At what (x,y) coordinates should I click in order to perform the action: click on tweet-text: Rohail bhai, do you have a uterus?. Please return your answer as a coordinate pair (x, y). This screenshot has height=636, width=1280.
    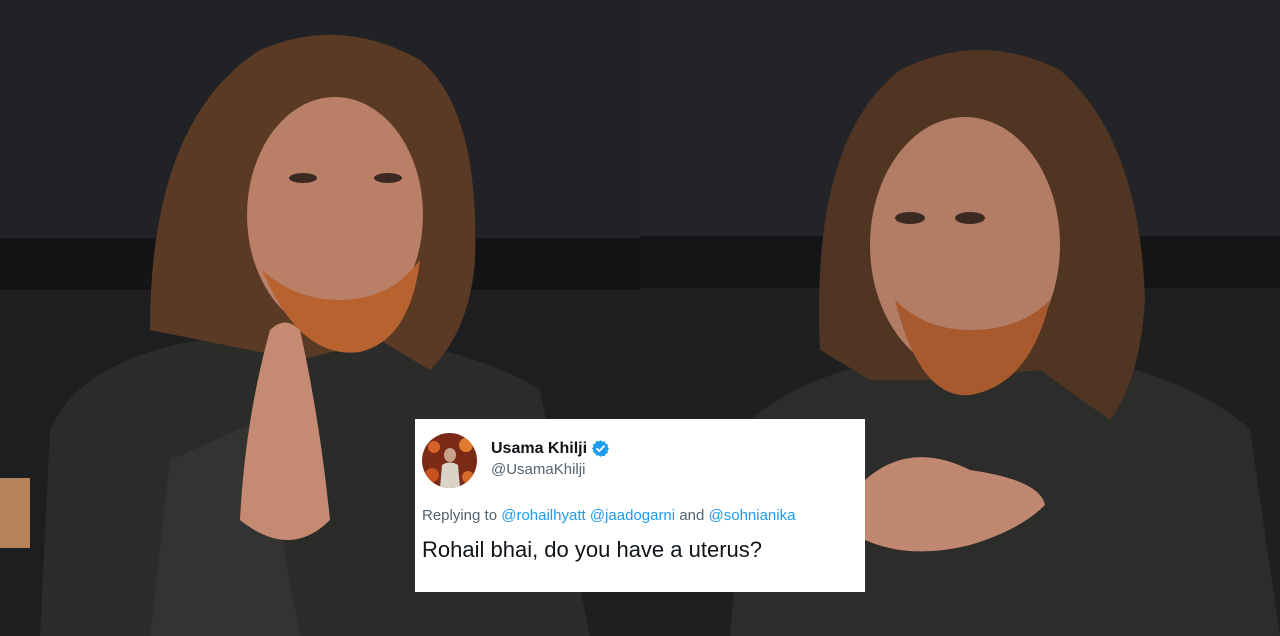
    Looking at the image, I should click on (592, 549).